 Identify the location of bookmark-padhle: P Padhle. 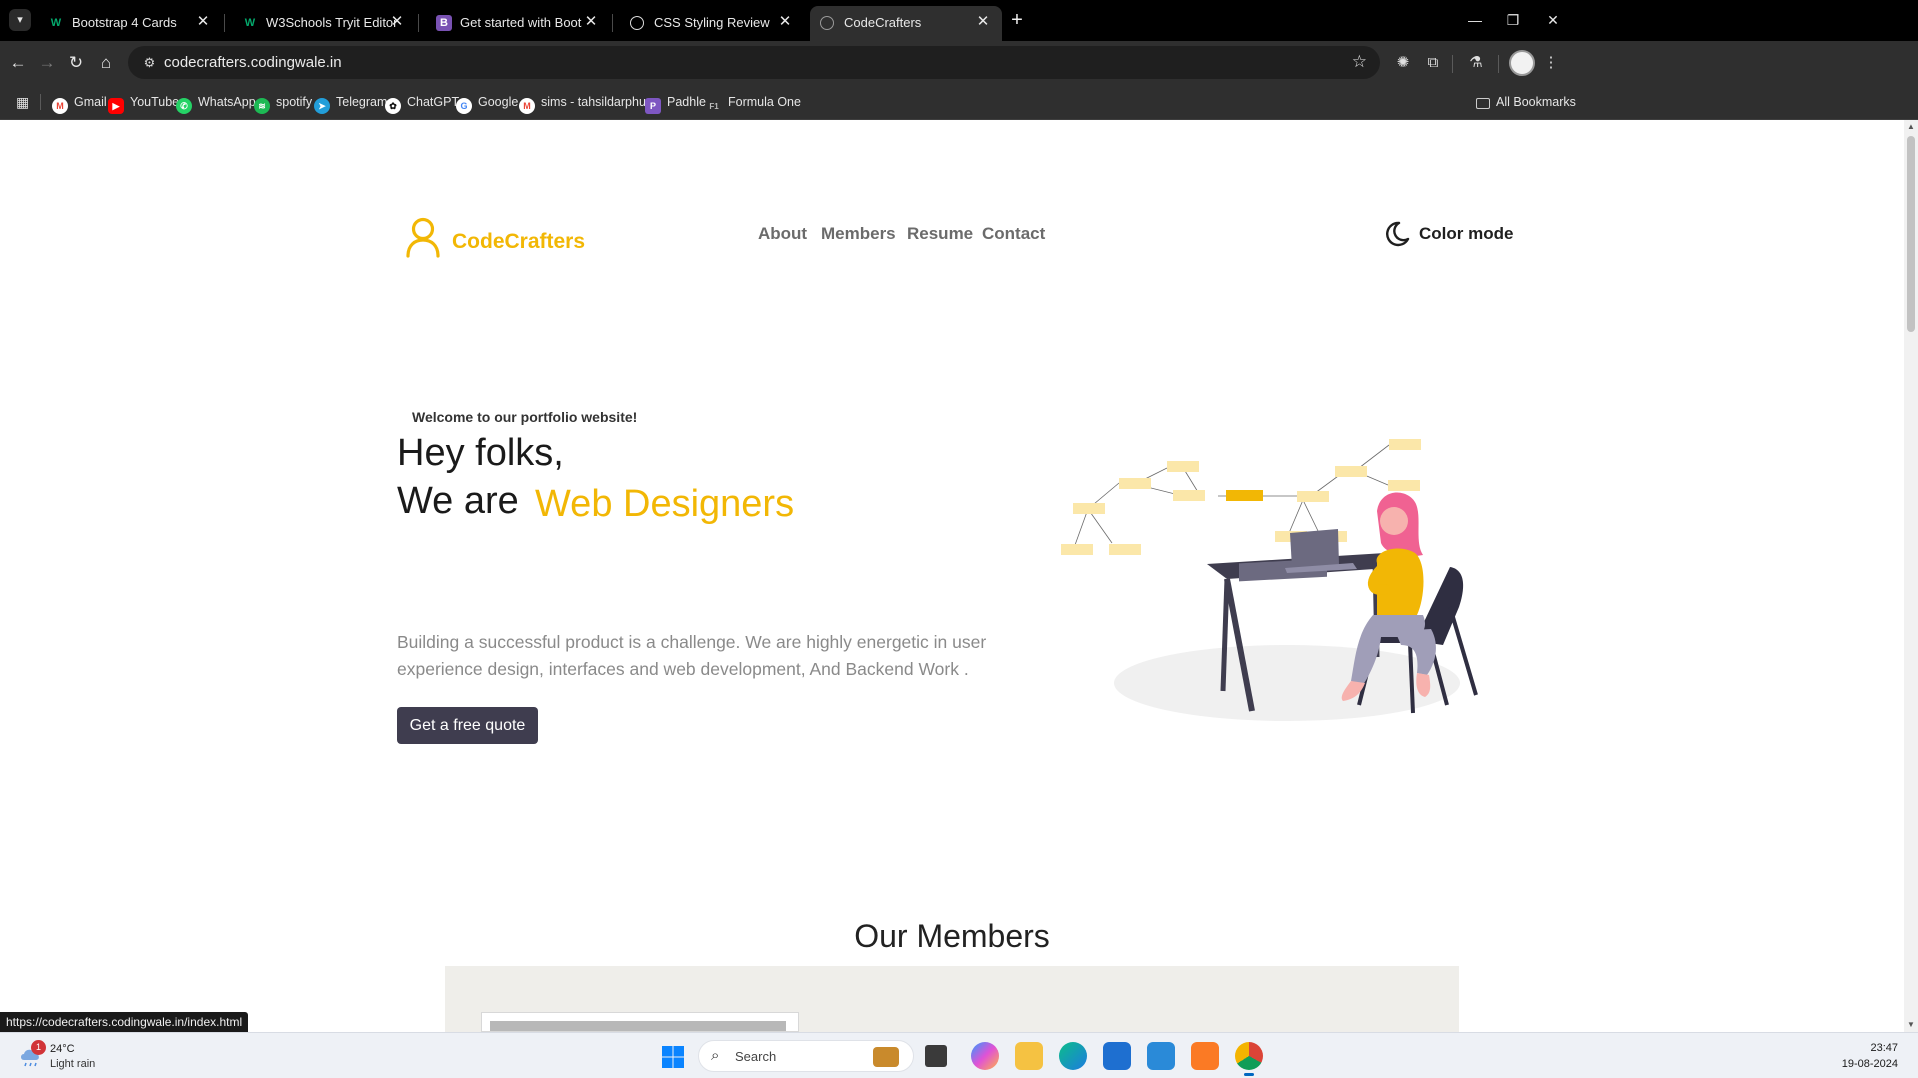
(675, 103).